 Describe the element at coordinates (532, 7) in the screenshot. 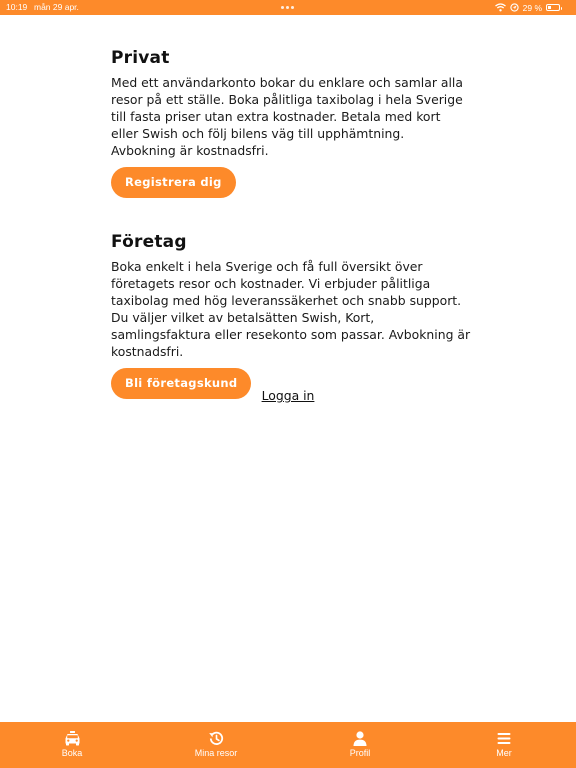

I see `battery-percentage: 29 %` at that location.